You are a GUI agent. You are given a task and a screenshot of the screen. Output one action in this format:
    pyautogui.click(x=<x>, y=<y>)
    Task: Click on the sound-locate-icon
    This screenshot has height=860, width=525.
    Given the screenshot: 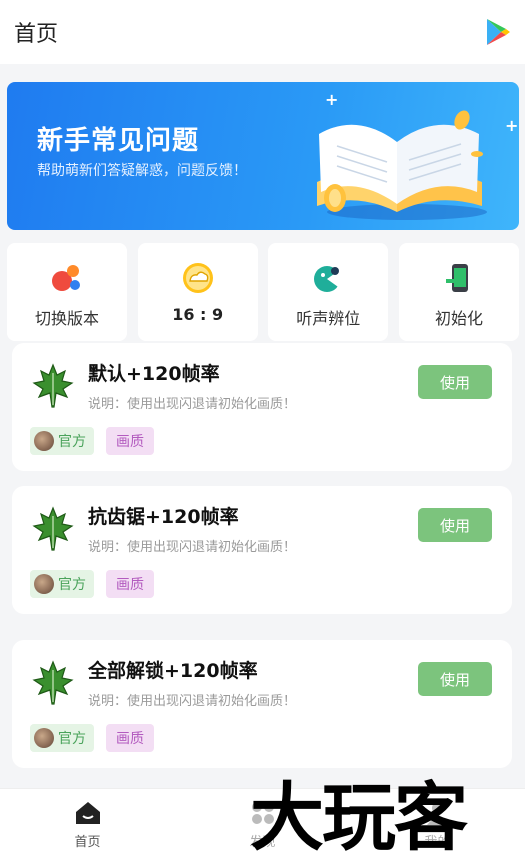 What is the action you would take?
    pyautogui.click(x=328, y=279)
    